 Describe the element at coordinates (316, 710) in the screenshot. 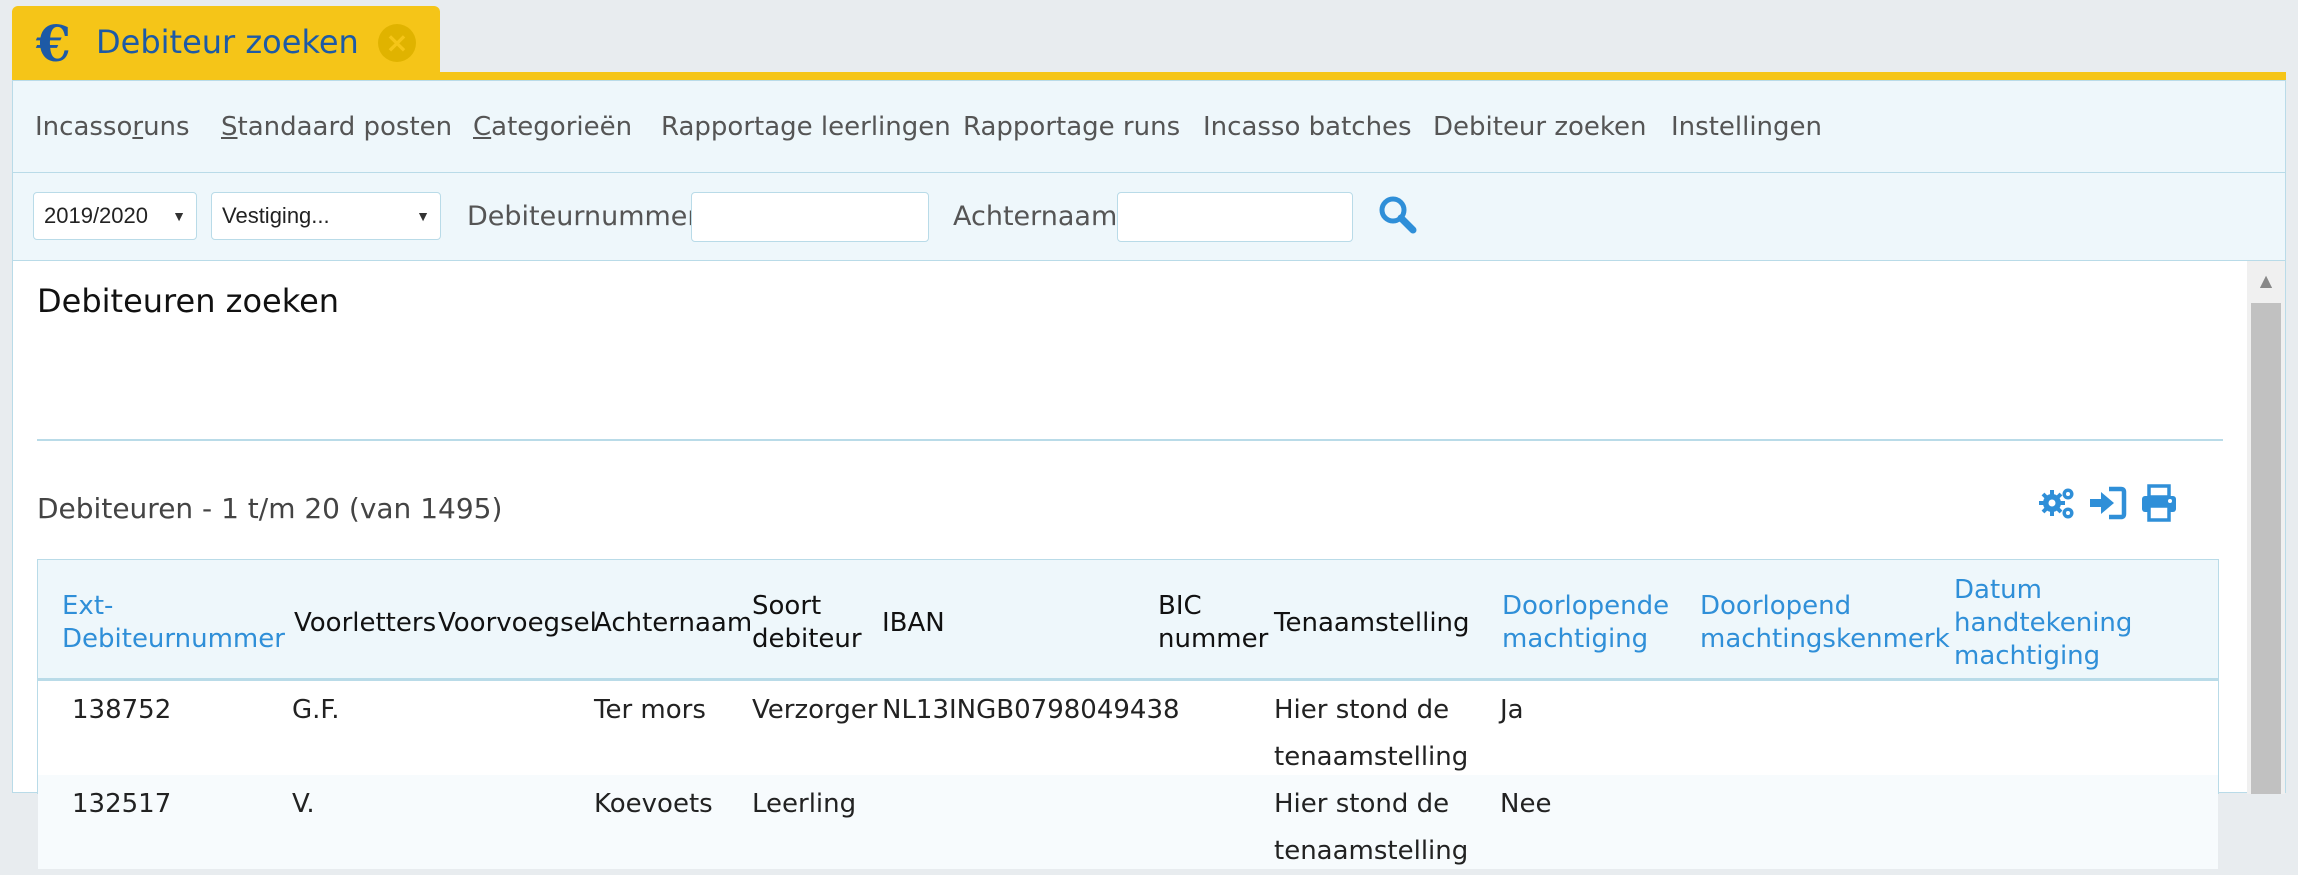

I see `cell-voorletters: G.F.` at that location.